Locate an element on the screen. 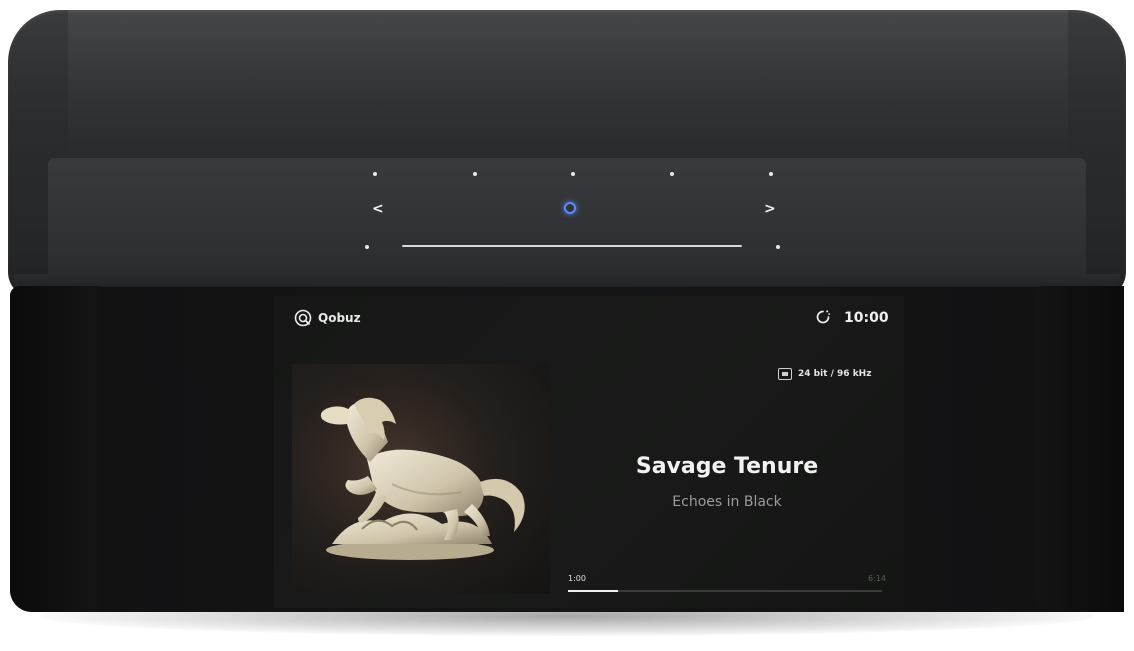 Image resolution: width=1134 pixels, height=651 pixels. total-duration: 6:14 is located at coordinates (877, 578).